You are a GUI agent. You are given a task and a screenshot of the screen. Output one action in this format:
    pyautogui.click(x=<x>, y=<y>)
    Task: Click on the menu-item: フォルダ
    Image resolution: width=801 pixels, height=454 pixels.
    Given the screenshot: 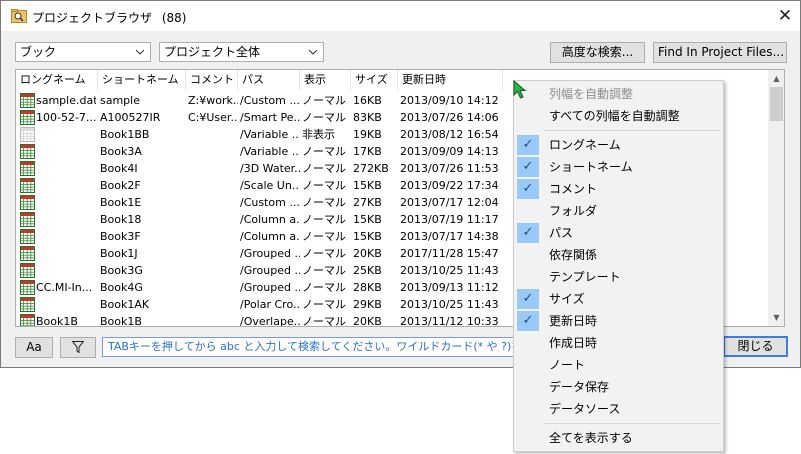 What is the action you would take?
    pyautogui.click(x=618, y=211)
    